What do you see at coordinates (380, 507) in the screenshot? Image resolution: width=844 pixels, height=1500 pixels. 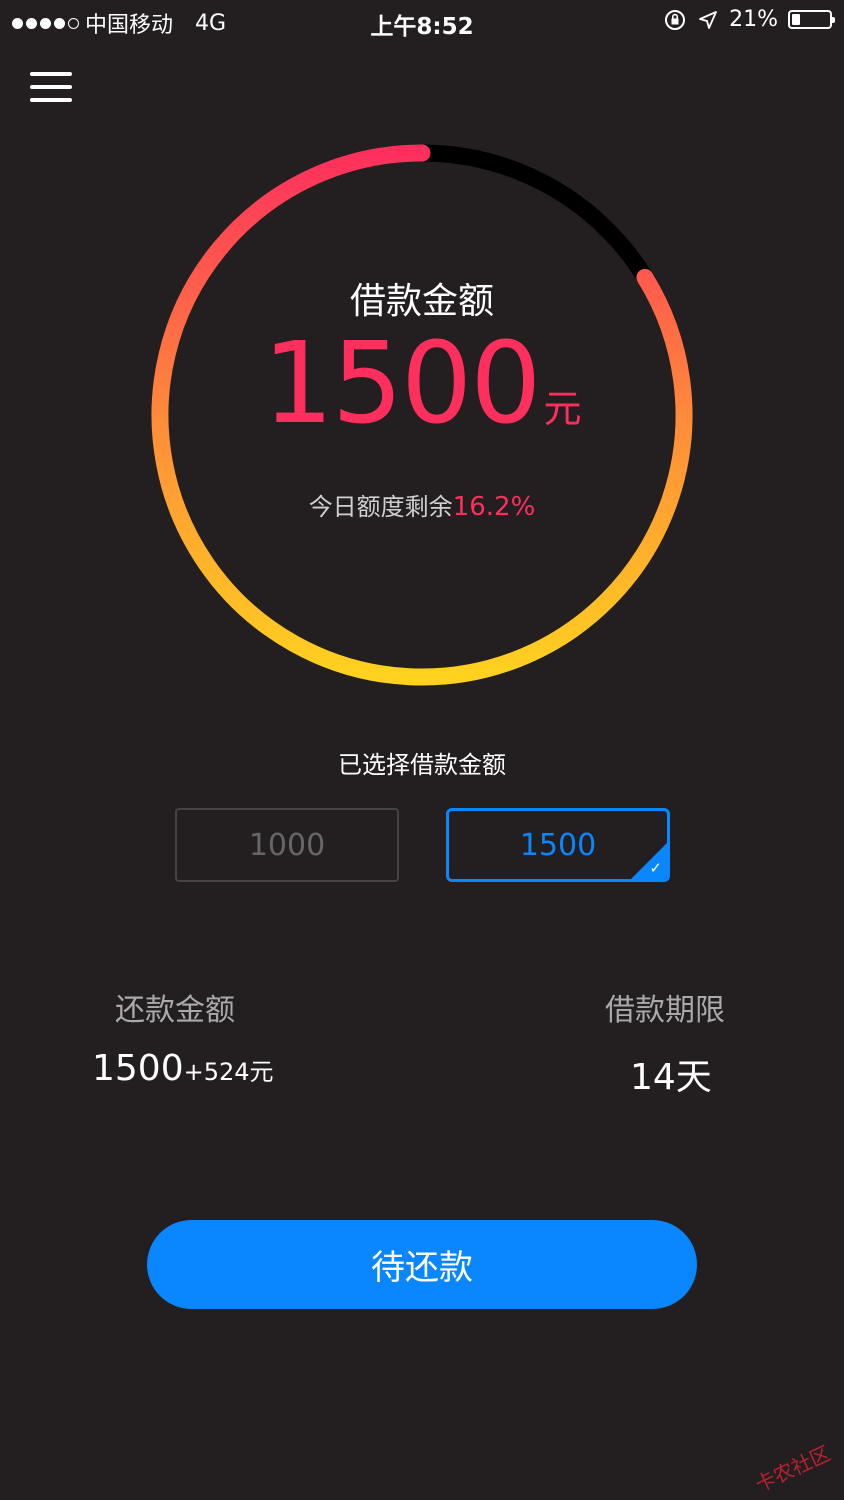 I see `remaining-quota-label: 今日额度剩余` at bounding box center [380, 507].